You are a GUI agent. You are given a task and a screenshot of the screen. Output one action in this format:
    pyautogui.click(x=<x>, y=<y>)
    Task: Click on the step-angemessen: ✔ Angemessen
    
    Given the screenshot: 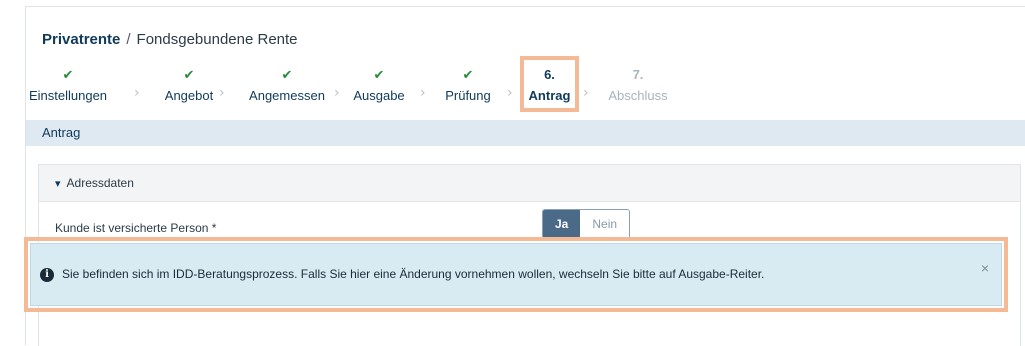 What is the action you would take?
    pyautogui.click(x=287, y=87)
    